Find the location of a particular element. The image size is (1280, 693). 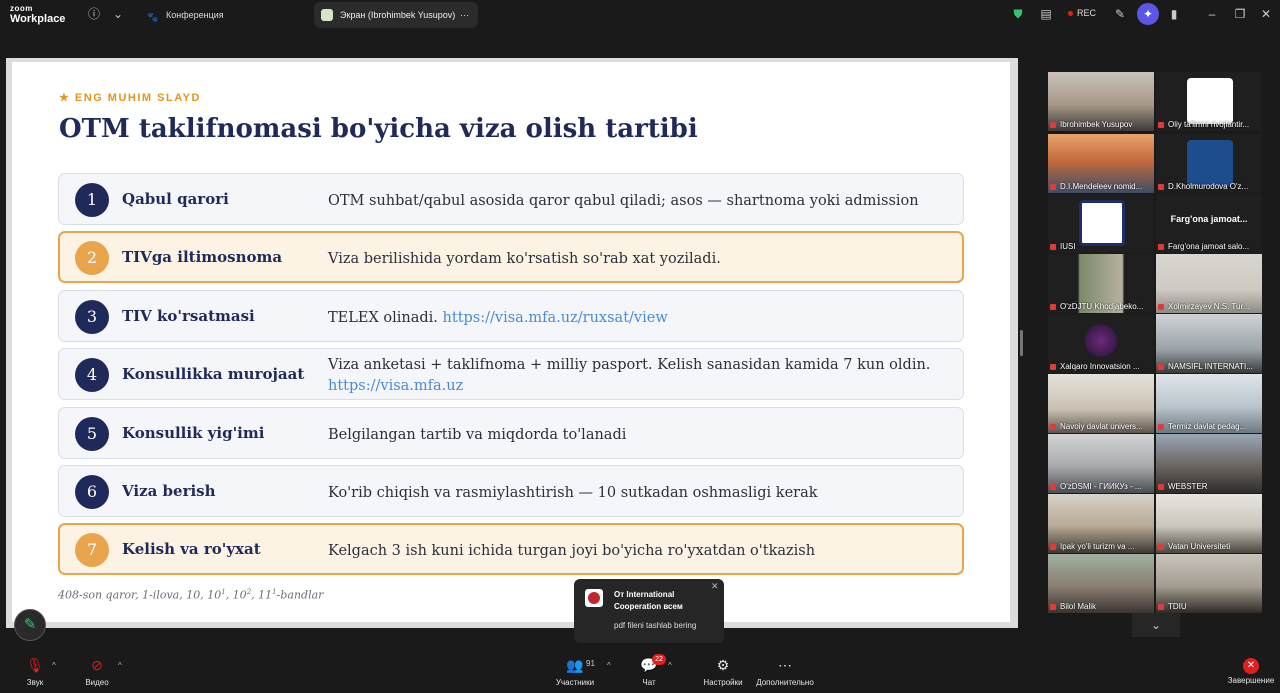

layout-icon: ▮ is located at coordinates (1174, 14).